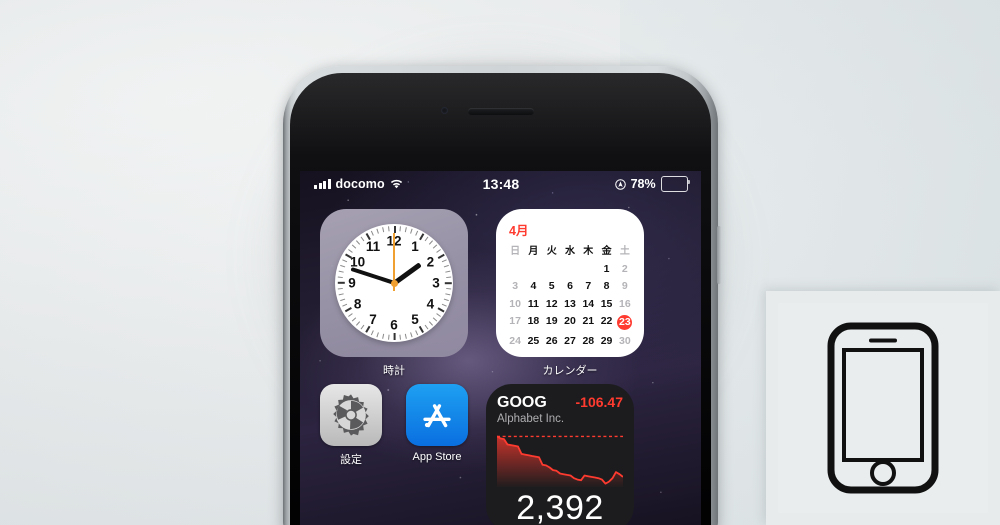  Describe the element at coordinates (560, 403) in the screenshot. I see `stock-header: GOOG -106.47` at that location.